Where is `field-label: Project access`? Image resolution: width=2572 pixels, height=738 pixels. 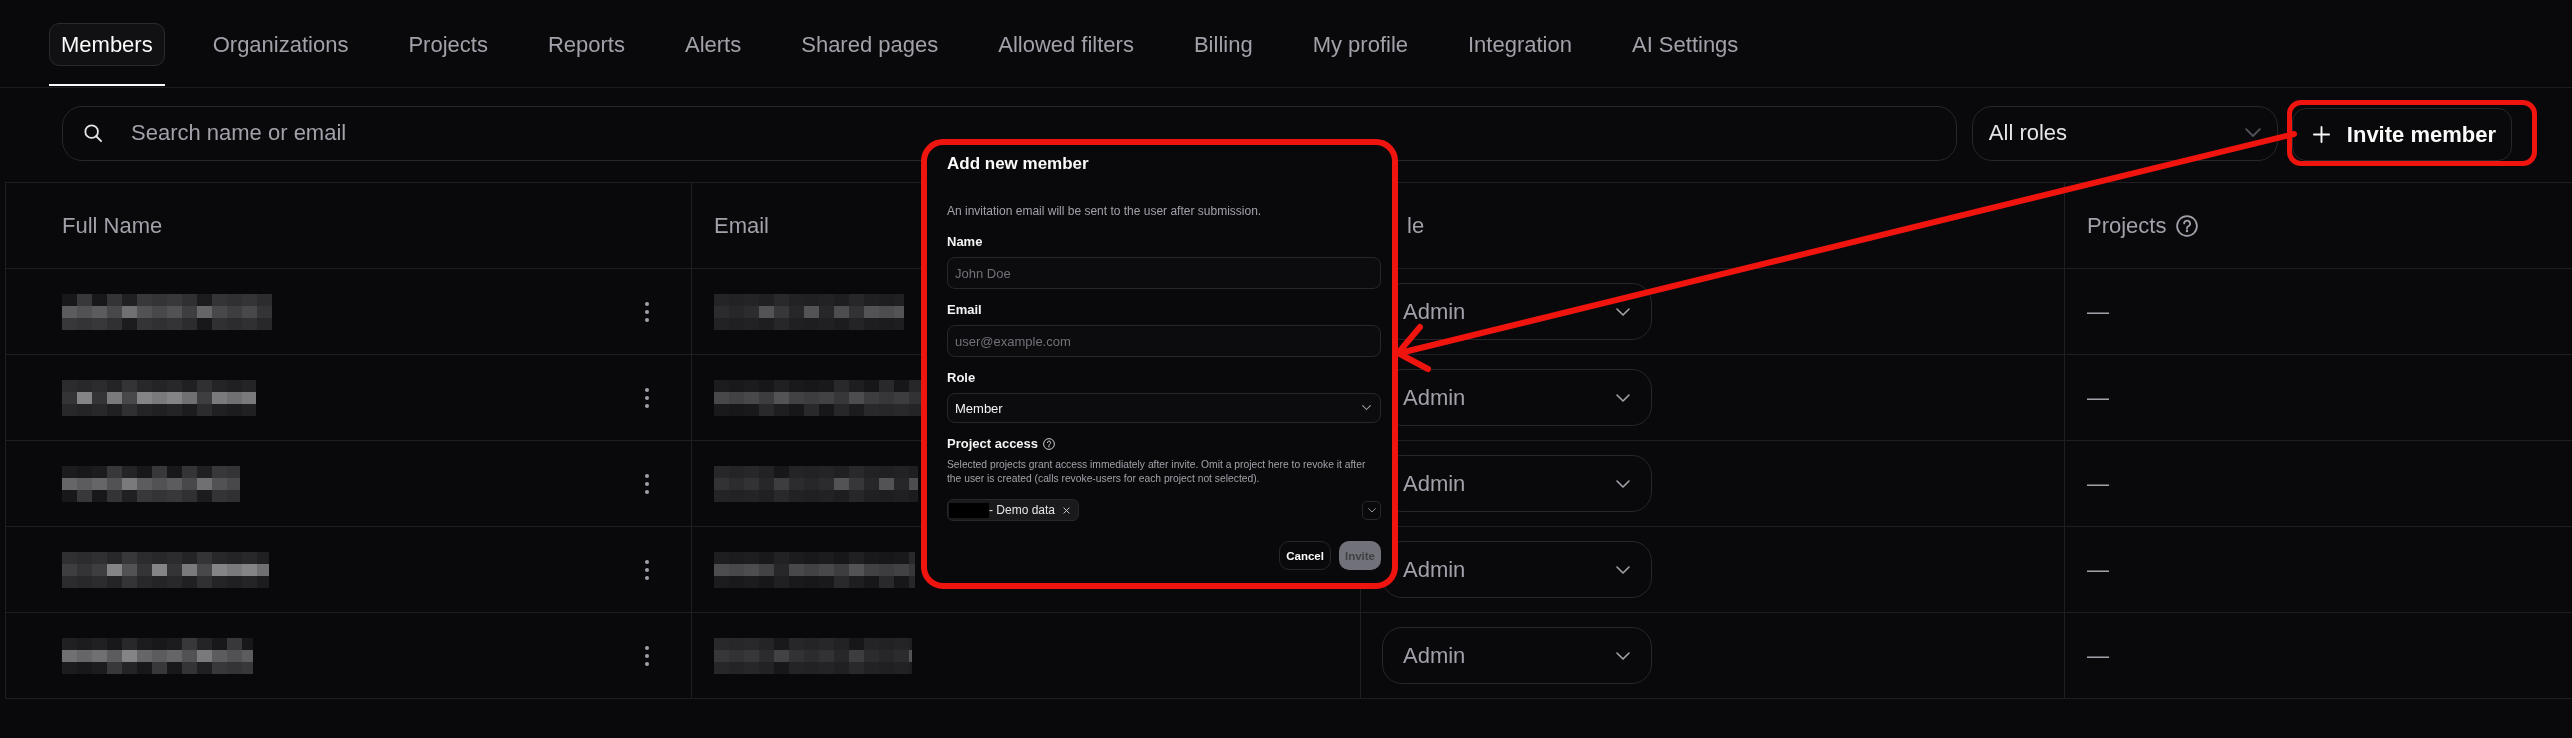
field-label: Project access is located at coordinates (993, 444).